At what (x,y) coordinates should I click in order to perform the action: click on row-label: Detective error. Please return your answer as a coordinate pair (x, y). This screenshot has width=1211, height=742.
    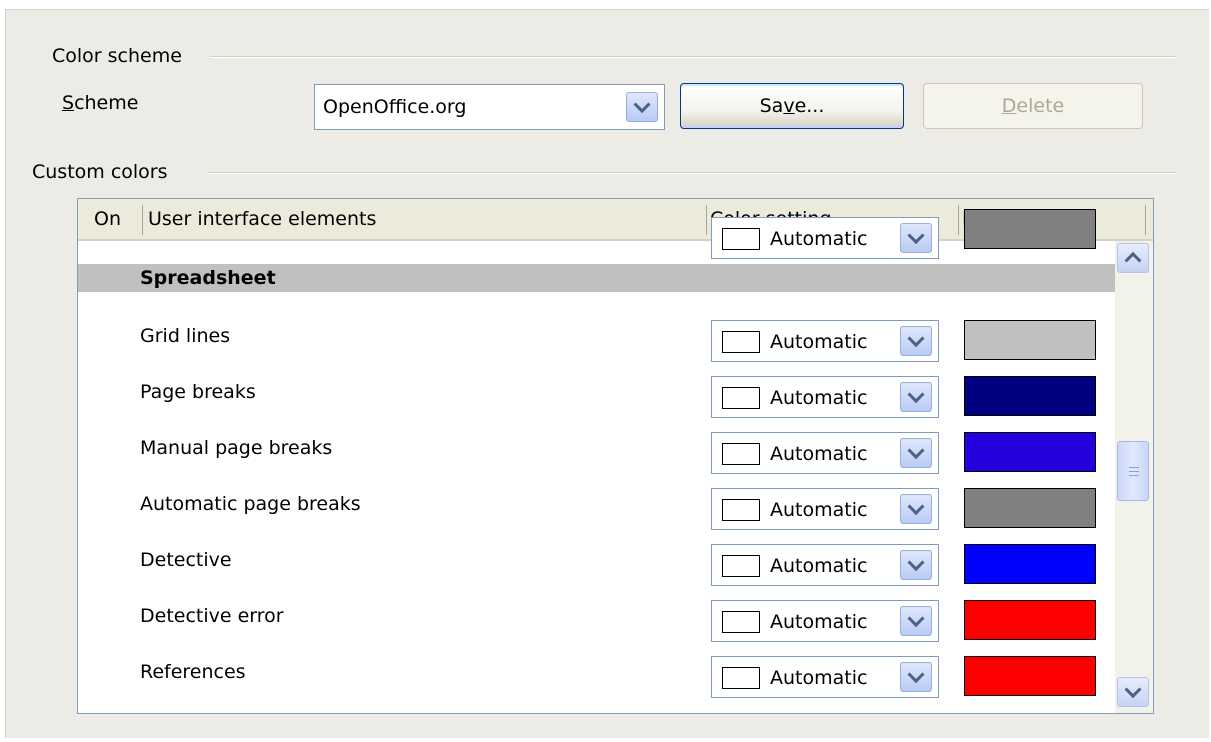
    Looking at the image, I should click on (212, 616).